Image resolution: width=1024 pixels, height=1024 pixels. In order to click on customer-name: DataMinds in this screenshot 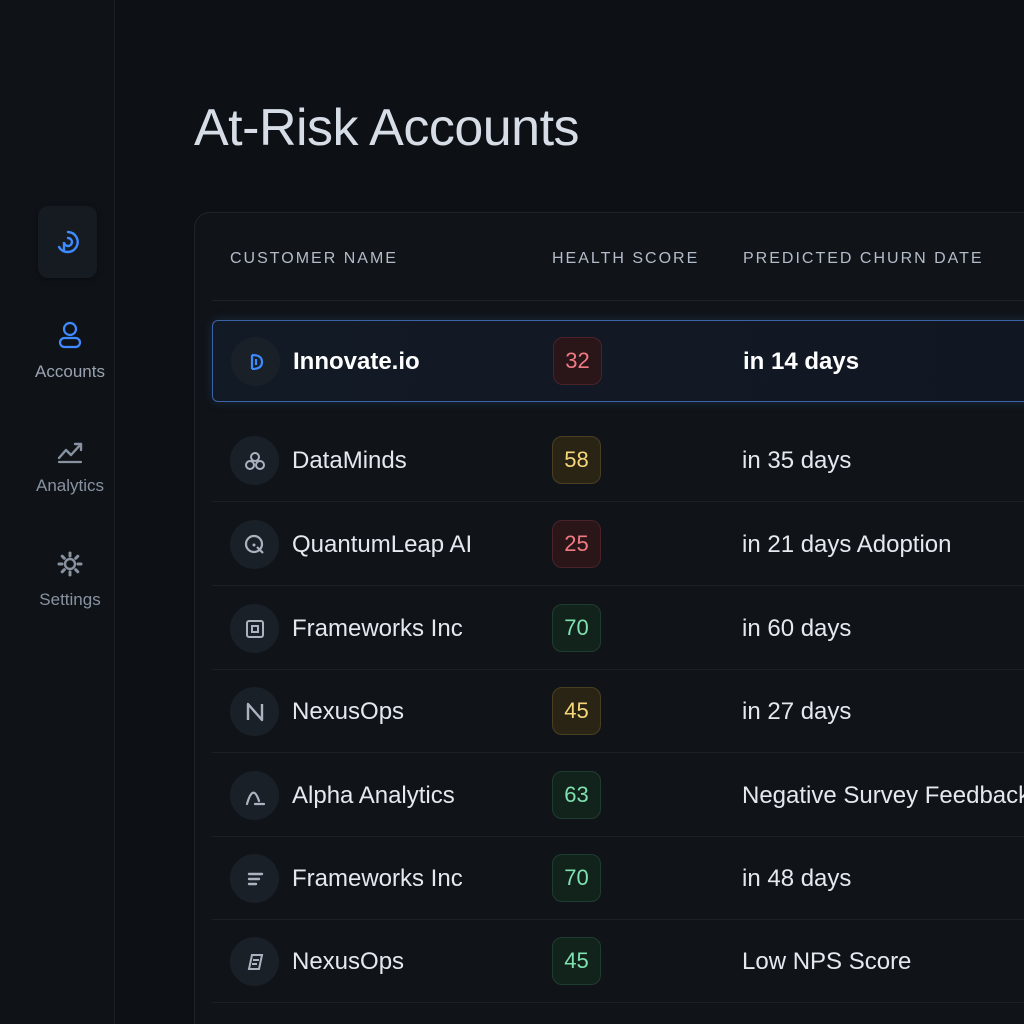, I will do `click(349, 461)`.